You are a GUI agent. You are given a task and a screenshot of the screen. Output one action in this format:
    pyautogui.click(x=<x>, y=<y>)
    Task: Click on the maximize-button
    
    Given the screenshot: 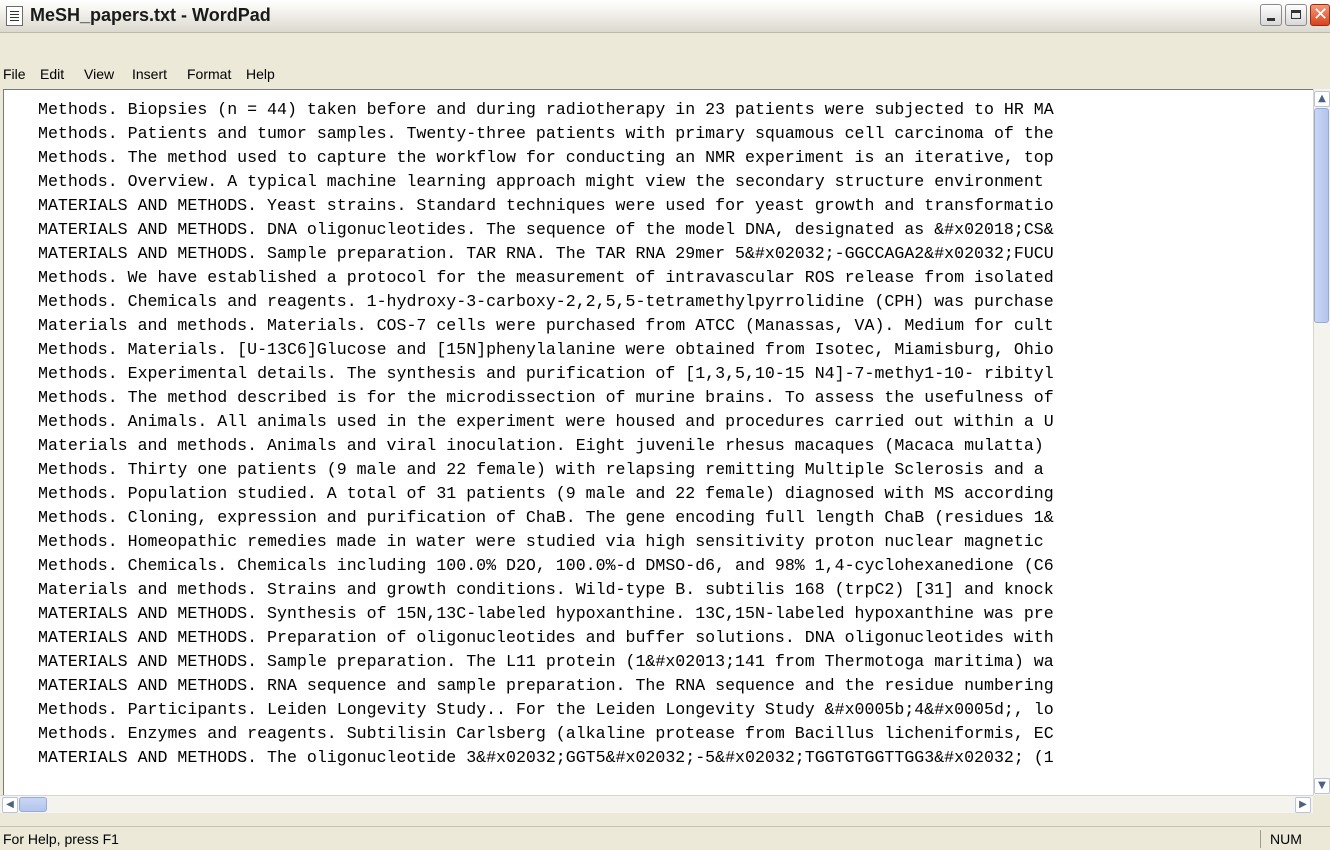 What is the action you would take?
    pyautogui.click(x=1296, y=15)
    